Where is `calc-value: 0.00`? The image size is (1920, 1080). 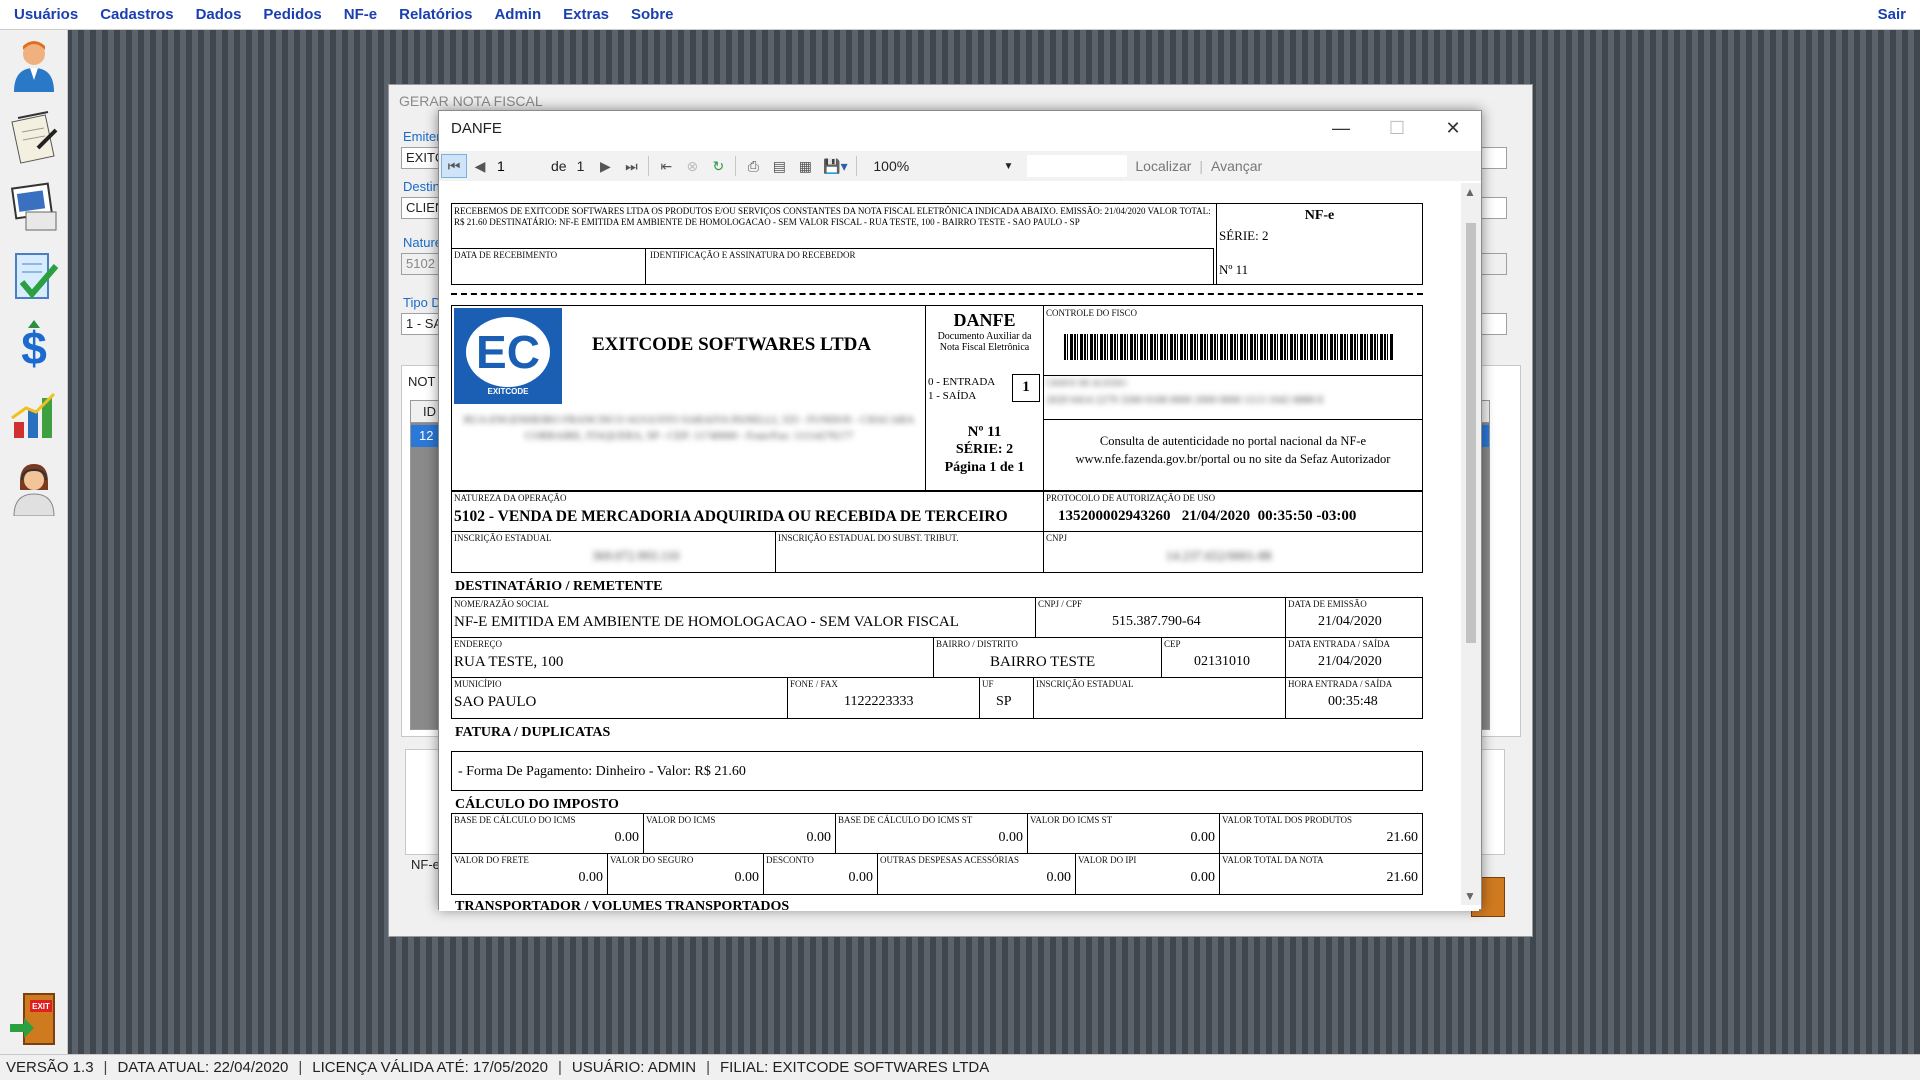
calc-value: 0.00 is located at coordinates (747, 877).